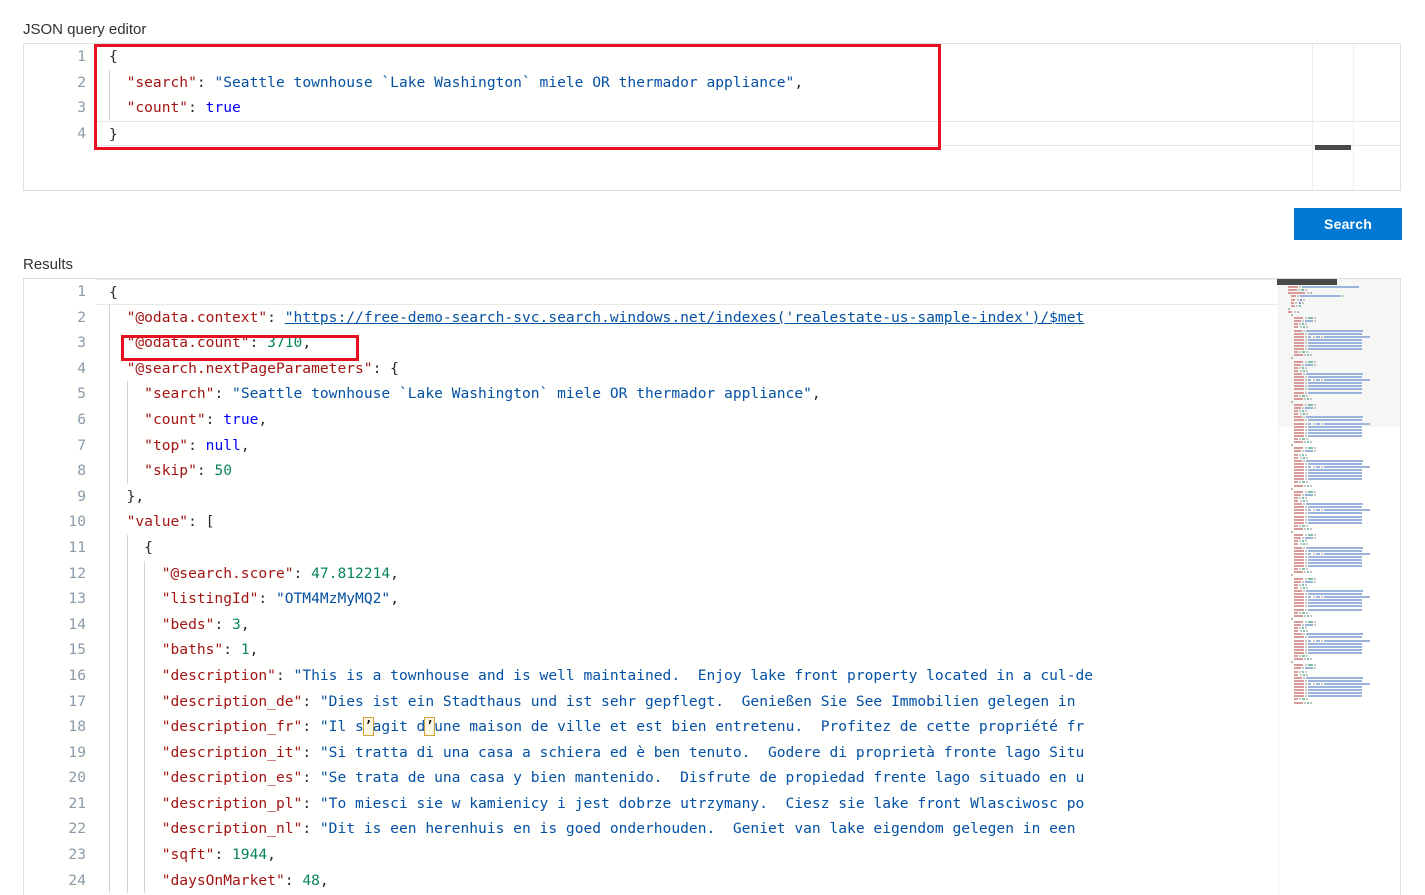 This screenshot has height=895, width=1425. Describe the element at coordinates (77, 880) in the screenshot. I see `line-number: 24` at that location.